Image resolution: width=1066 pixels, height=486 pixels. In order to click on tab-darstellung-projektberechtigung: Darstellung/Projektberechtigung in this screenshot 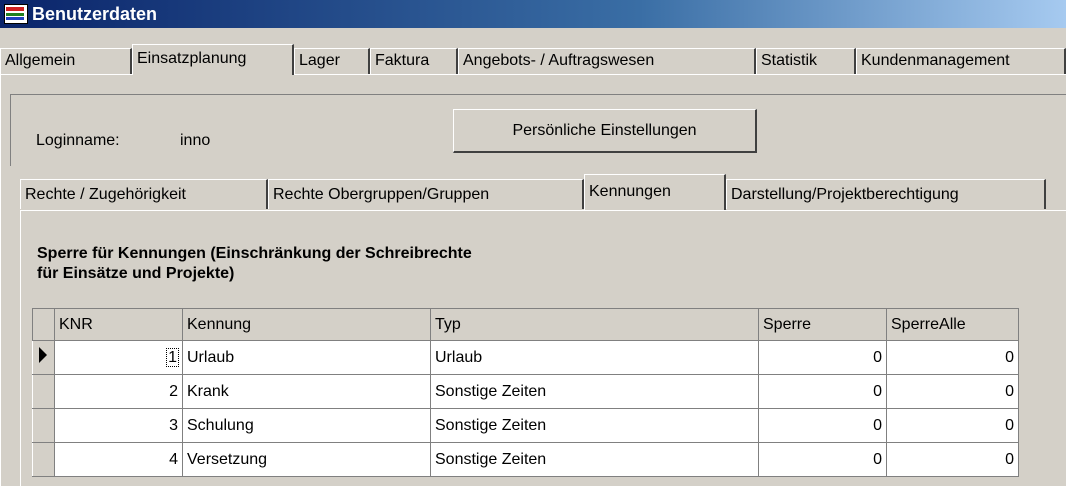, I will do `click(886, 194)`.